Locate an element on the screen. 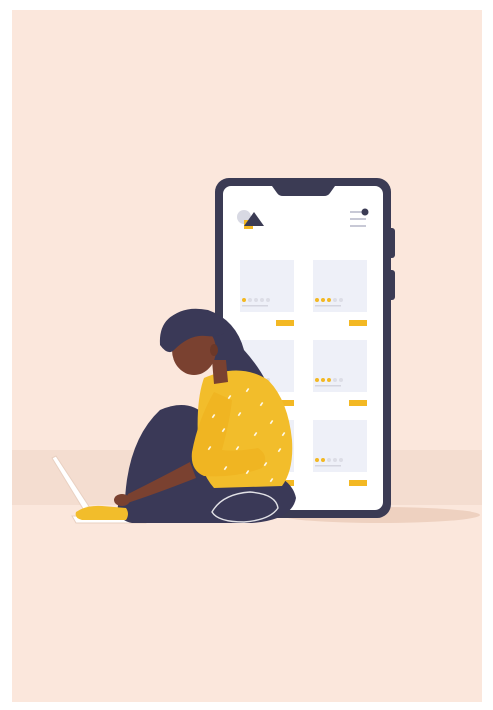 The height and width of the screenshot is (710, 493). phone-notch is located at coordinates (303, 191).